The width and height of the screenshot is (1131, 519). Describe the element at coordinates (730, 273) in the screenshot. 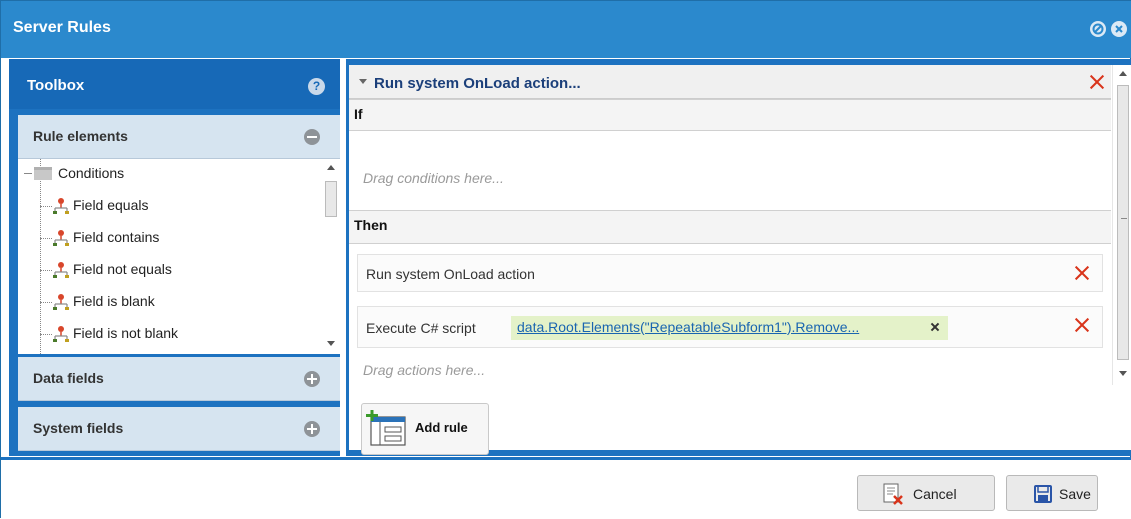

I see `action-row: Run system OnLoad action` at that location.